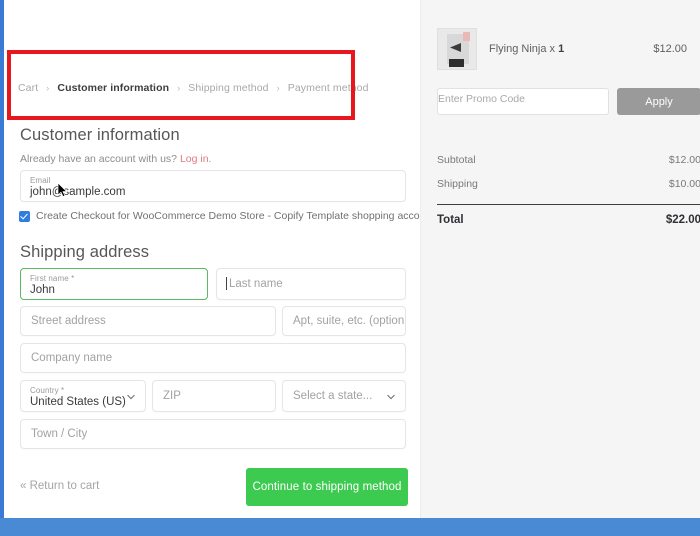 This screenshot has height=536, width=700. What do you see at coordinates (684, 184) in the screenshot?
I see `shipping-value: $10.00` at bounding box center [684, 184].